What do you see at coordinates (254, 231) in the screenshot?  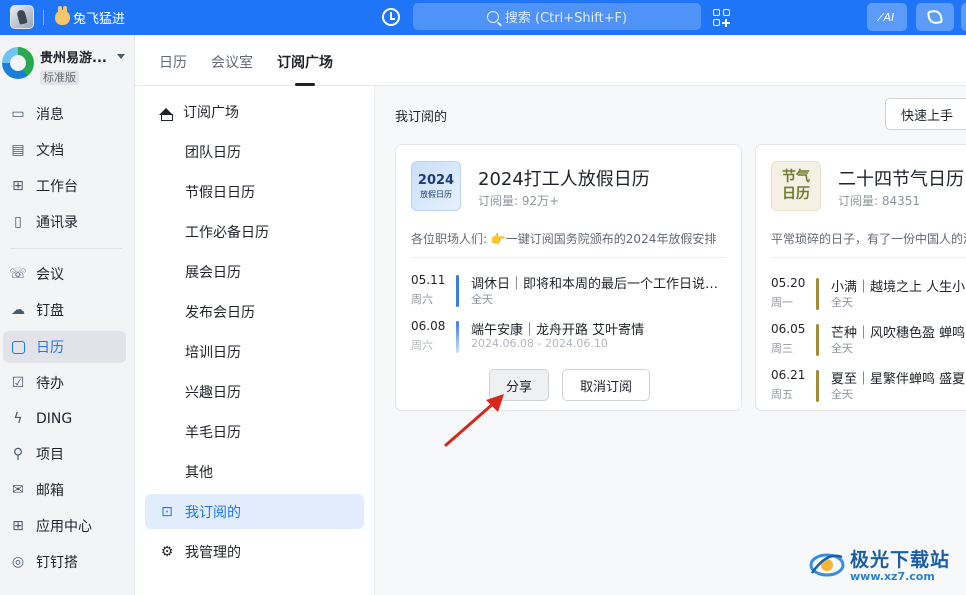 I see `menu-item-work-essentials: 工作必备日历` at bounding box center [254, 231].